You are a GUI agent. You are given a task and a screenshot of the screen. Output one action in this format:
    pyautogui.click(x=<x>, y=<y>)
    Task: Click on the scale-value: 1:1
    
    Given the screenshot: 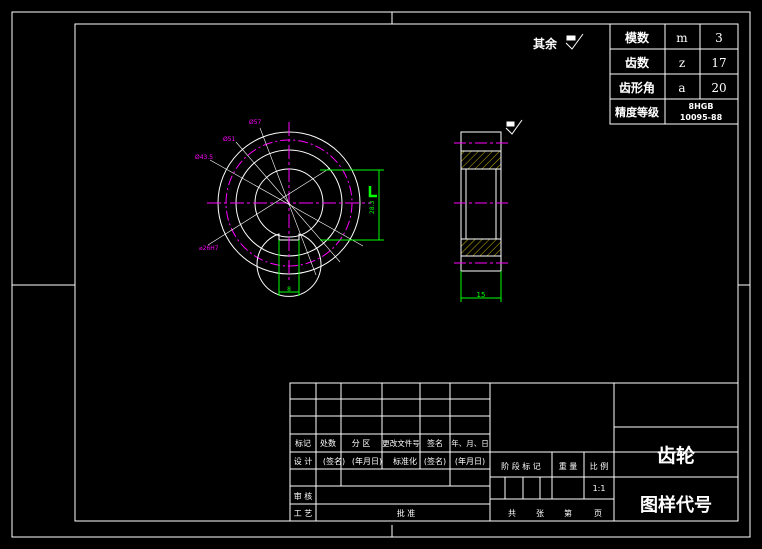 What is the action you would take?
    pyautogui.click(x=599, y=488)
    